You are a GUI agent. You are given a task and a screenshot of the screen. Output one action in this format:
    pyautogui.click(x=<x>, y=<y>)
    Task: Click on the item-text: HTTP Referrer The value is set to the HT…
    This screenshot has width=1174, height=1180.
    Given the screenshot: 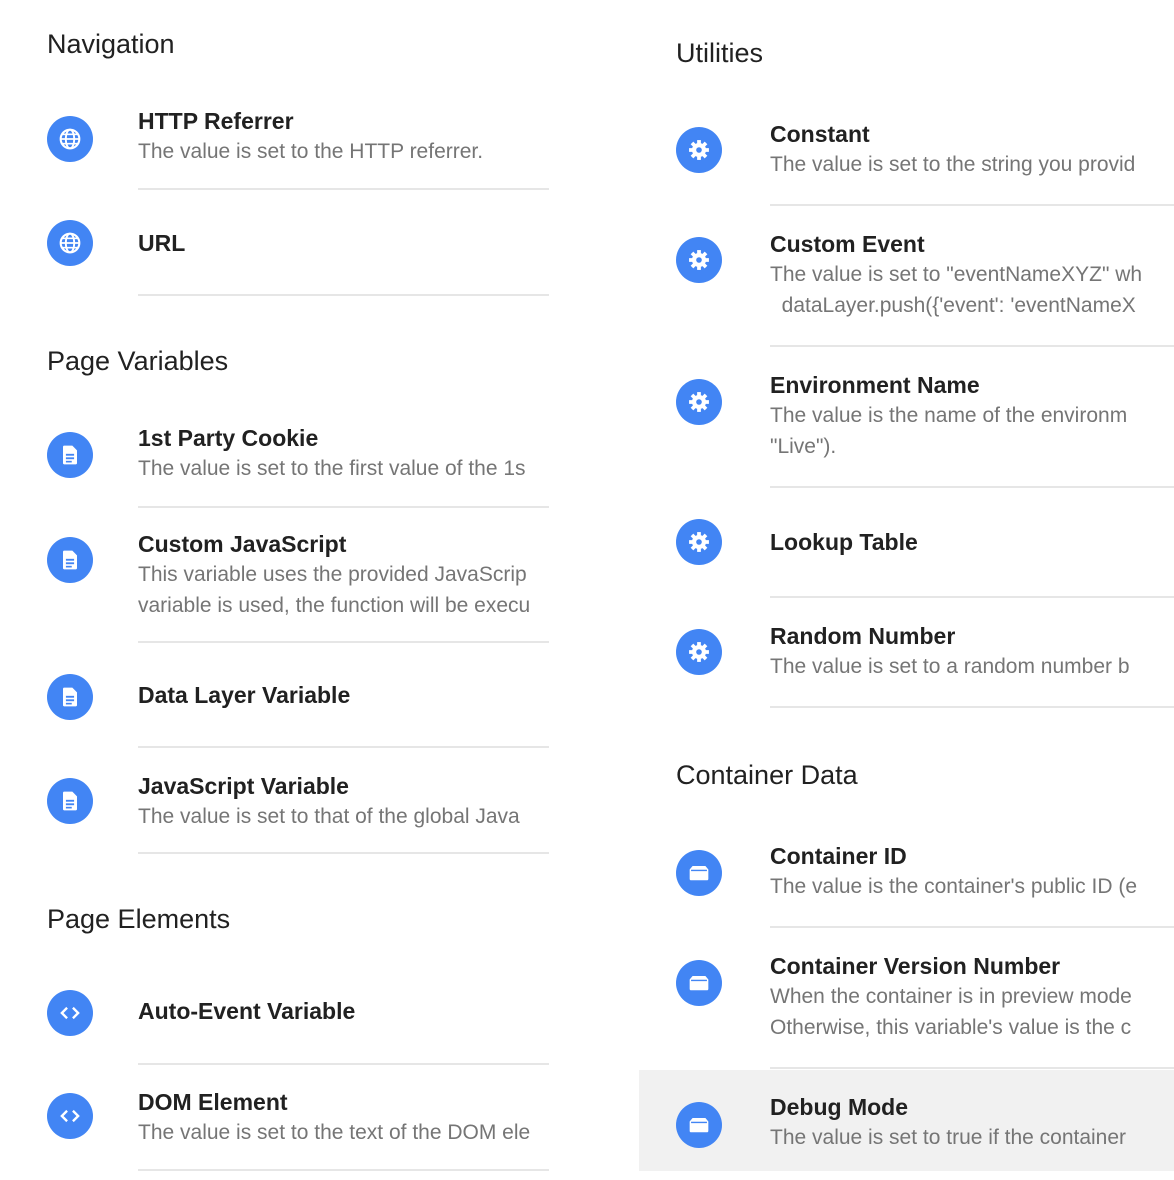 What is the action you would take?
    pyautogui.click(x=343, y=136)
    